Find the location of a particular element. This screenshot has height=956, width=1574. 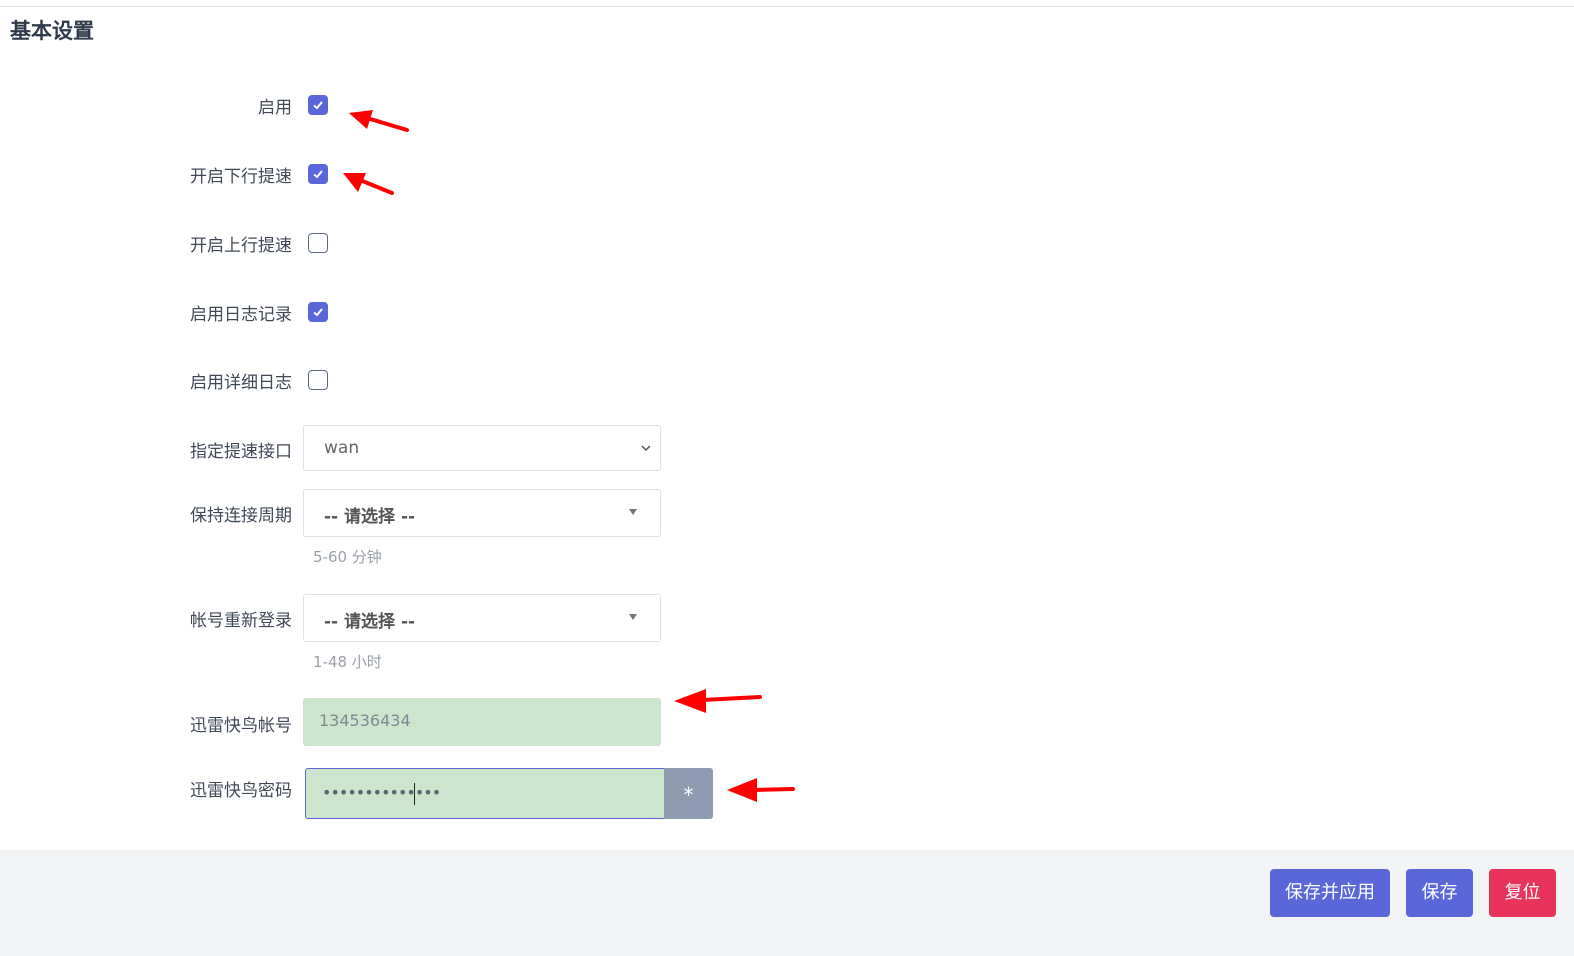

account-value: 134536434 is located at coordinates (365, 720).